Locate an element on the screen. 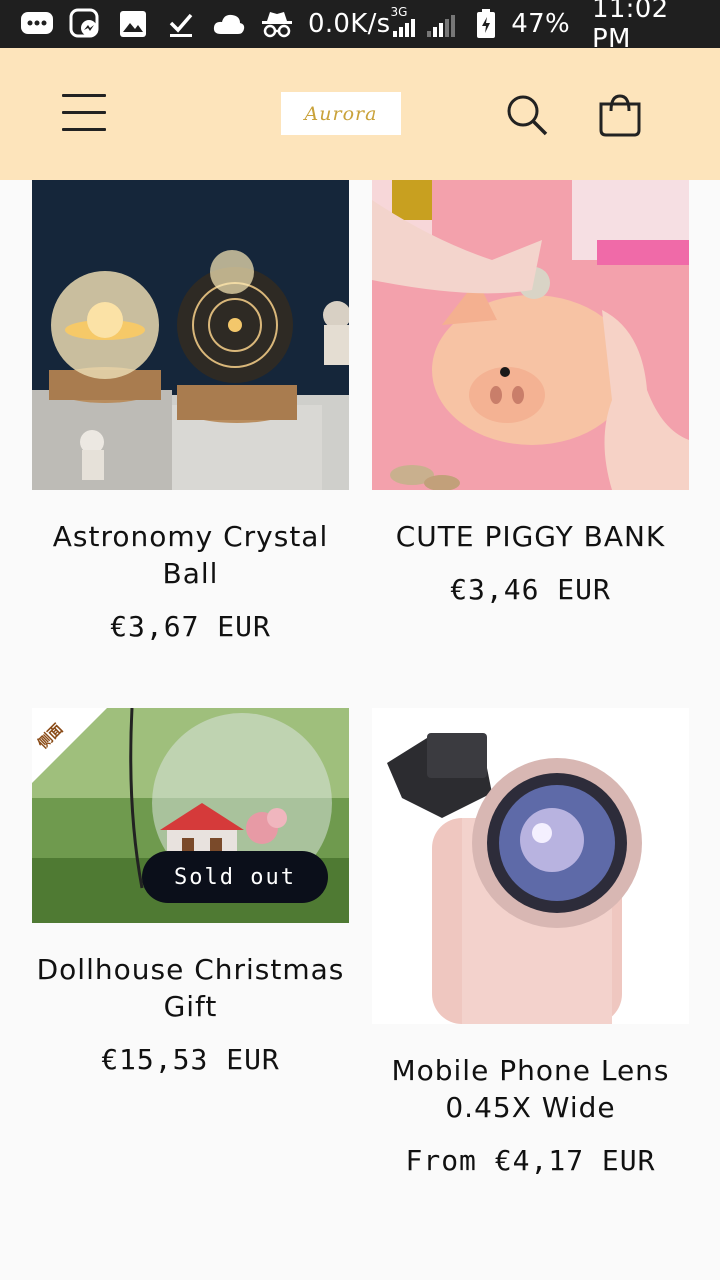  sold-out-badge: Sold out is located at coordinates (235, 877).